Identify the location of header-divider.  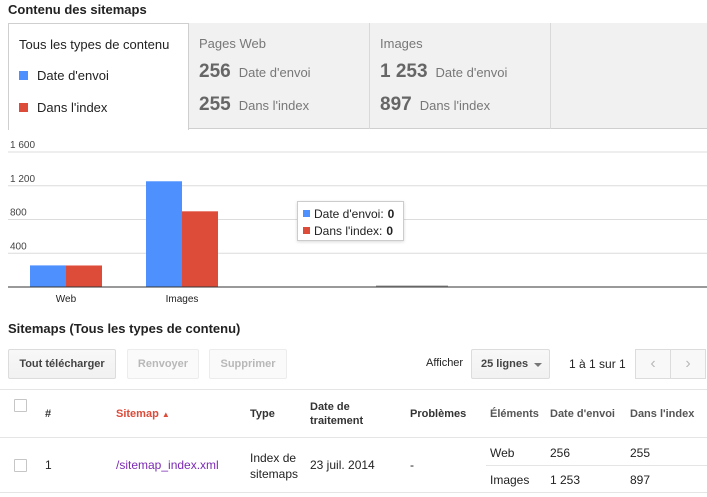
(353, 437).